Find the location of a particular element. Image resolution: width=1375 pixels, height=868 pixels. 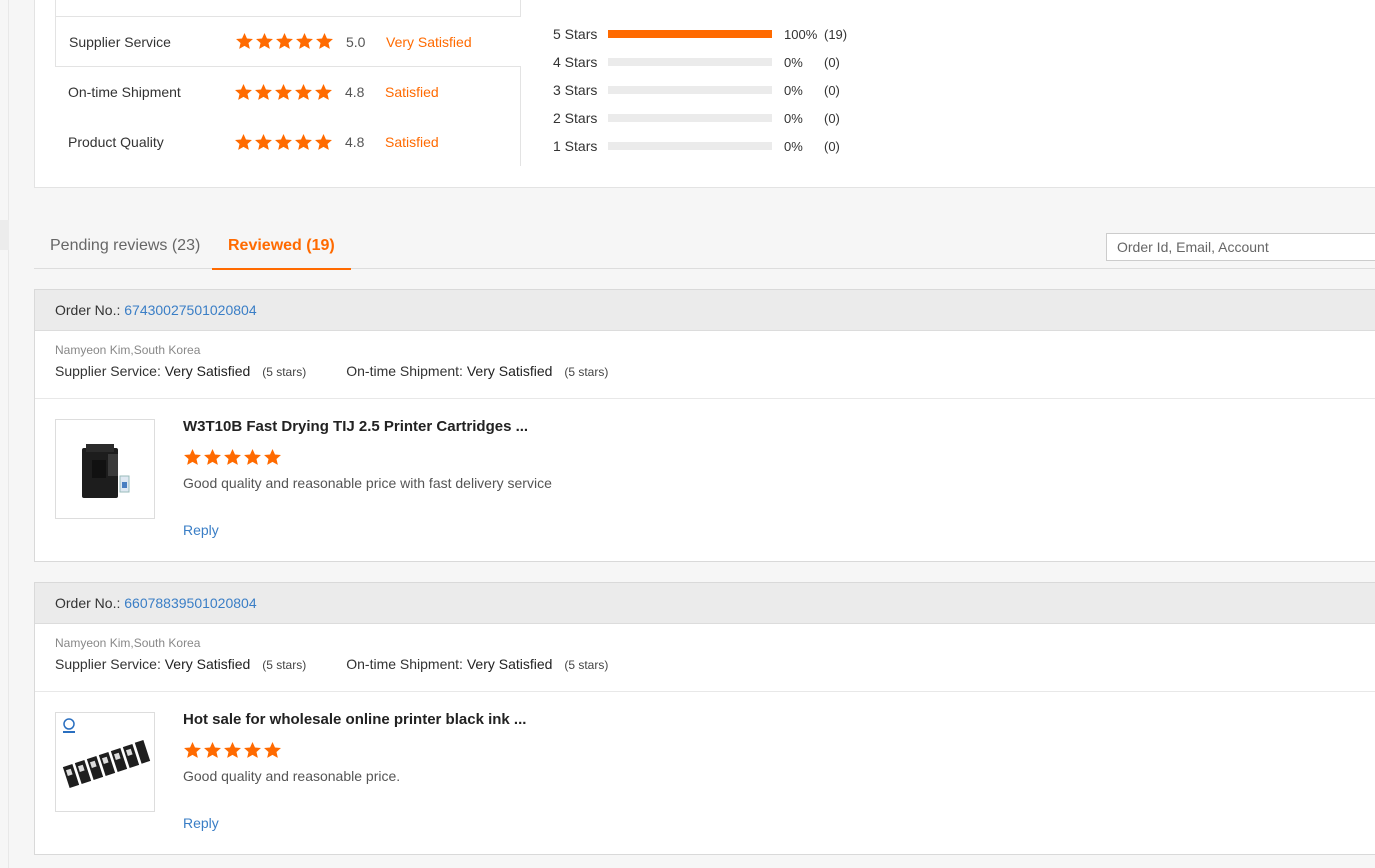

rating-verdict: Very Satisfied is located at coordinates (429, 41).